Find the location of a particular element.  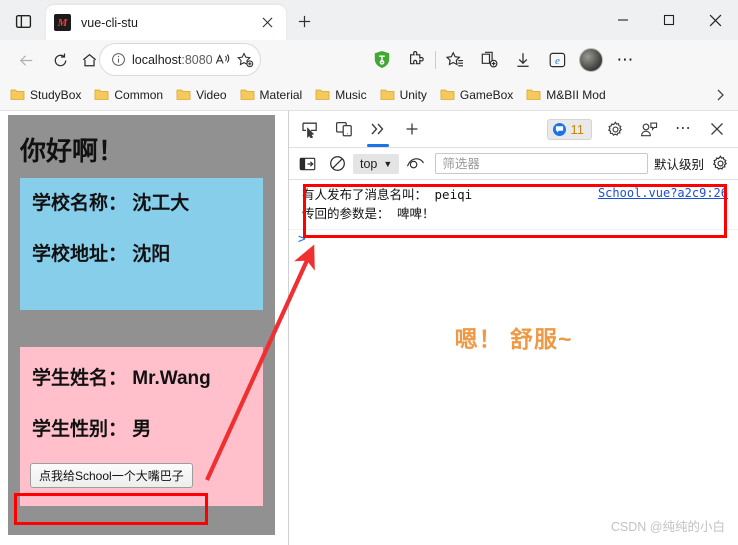

chevron-down-icon: ▼ is located at coordinates (388, 163).